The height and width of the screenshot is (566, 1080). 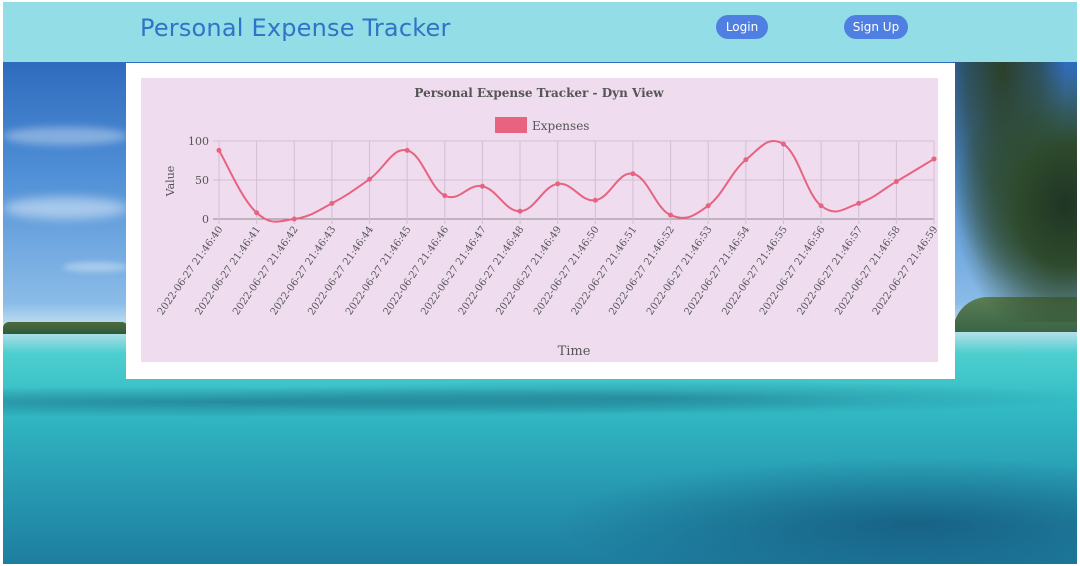 I want to click on deep-water, so click(x=800, y=508).